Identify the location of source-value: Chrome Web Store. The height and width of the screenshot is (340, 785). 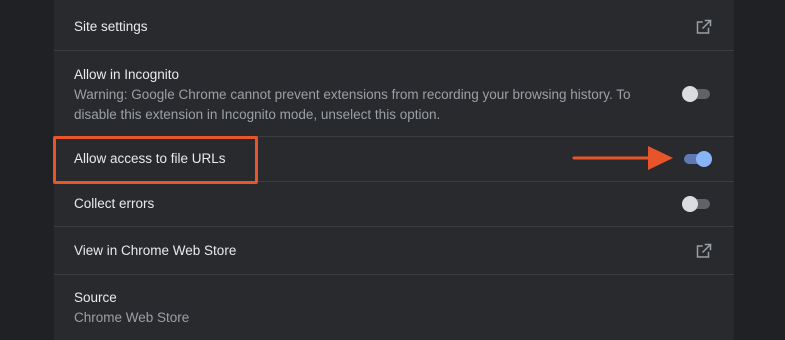
(132, 317).